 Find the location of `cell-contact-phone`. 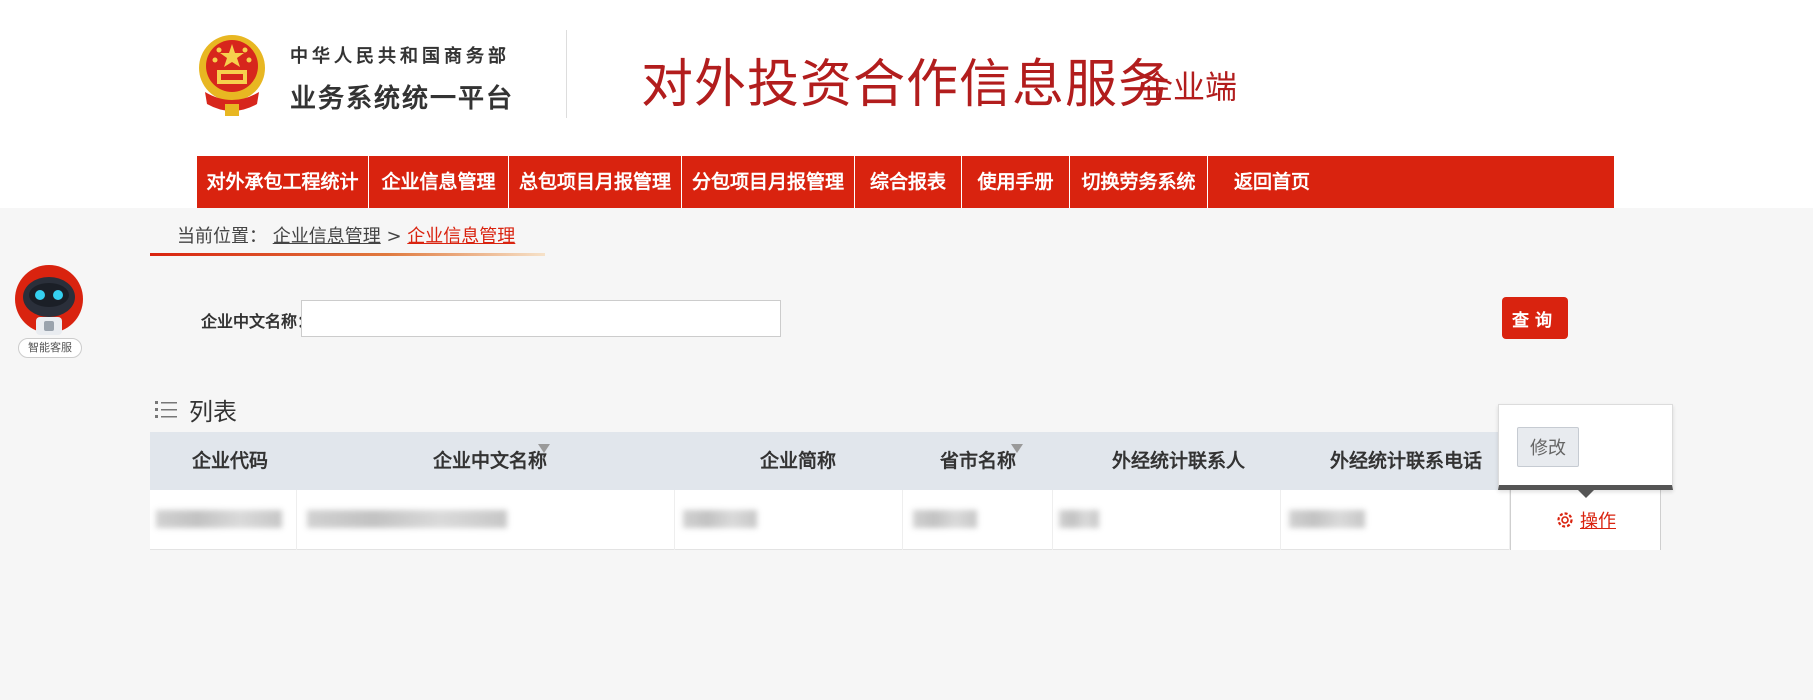

cell-contact-phone is located at coordinates (1395, 520).